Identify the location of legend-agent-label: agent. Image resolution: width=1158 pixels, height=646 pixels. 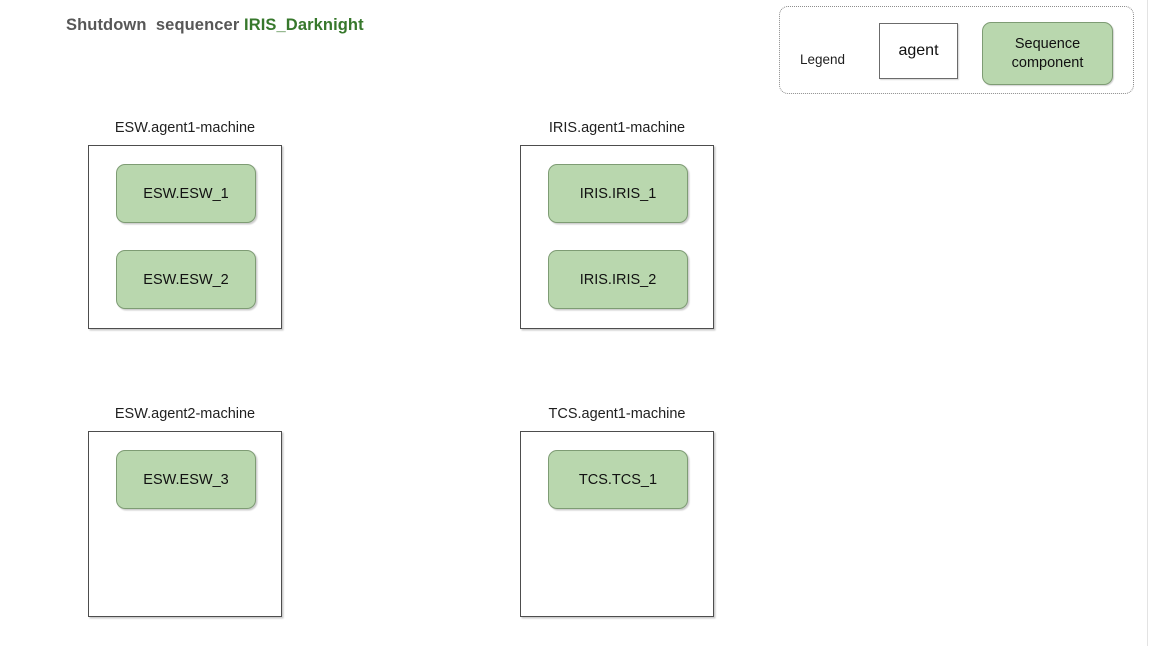
(918, 50).